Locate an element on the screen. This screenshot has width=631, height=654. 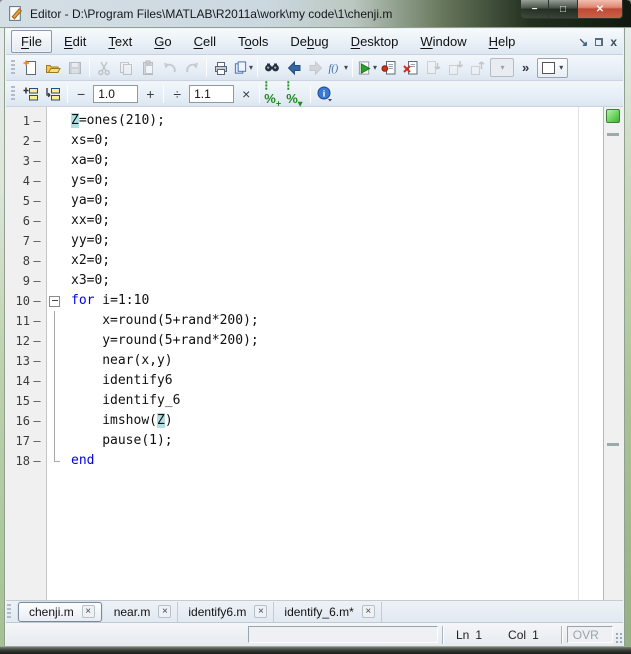
tab-identify6-m: identify6.m × is located at coordinates (226, 611).